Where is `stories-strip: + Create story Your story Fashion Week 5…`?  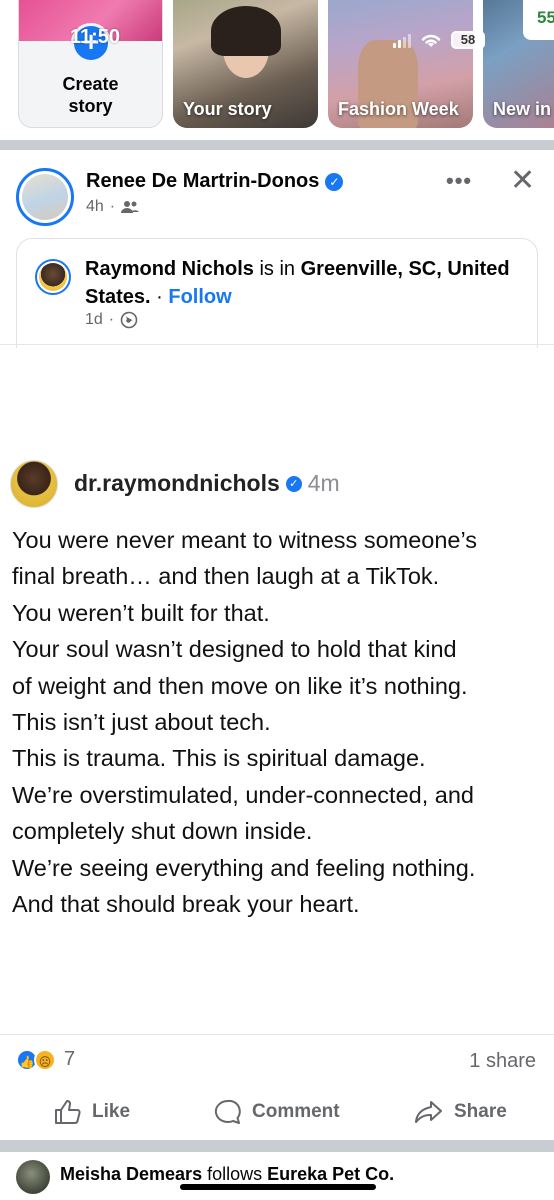 stories-strip: + Create story Your story Fashion Week 5… is located at coordinates (277, 70).